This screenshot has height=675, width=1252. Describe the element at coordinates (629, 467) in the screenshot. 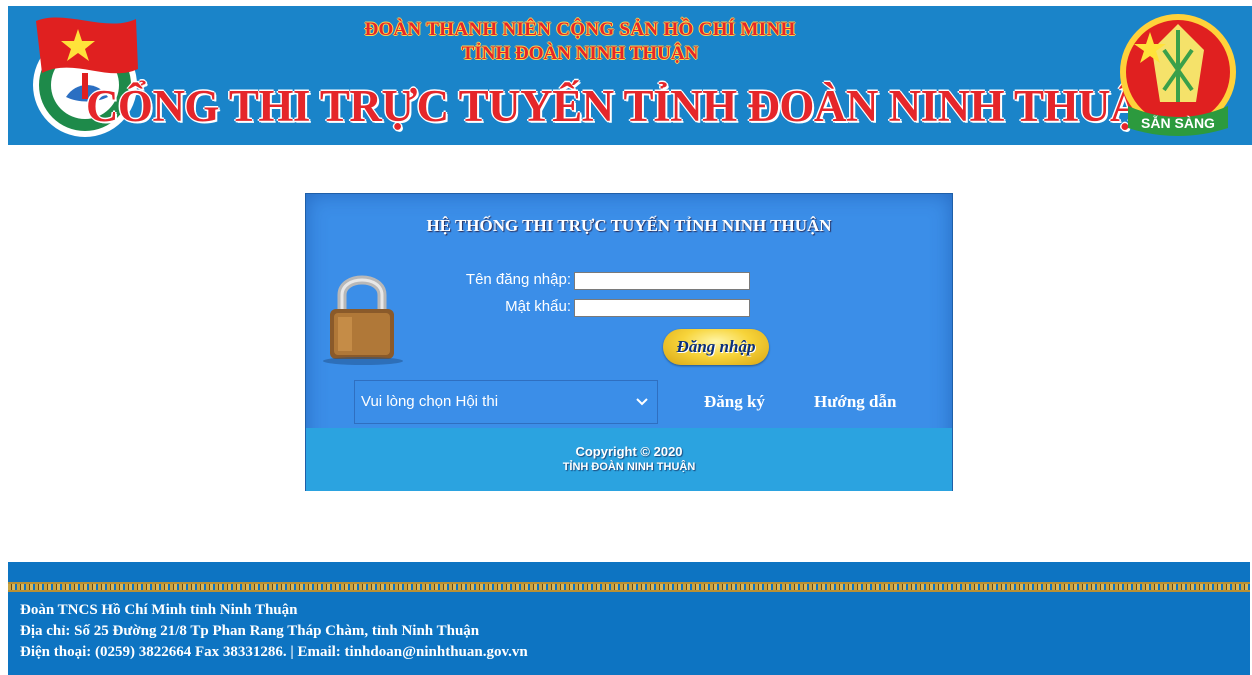

I see `copyright-org: TỈNH ĐOÀN NINH THUẬN` at that location.